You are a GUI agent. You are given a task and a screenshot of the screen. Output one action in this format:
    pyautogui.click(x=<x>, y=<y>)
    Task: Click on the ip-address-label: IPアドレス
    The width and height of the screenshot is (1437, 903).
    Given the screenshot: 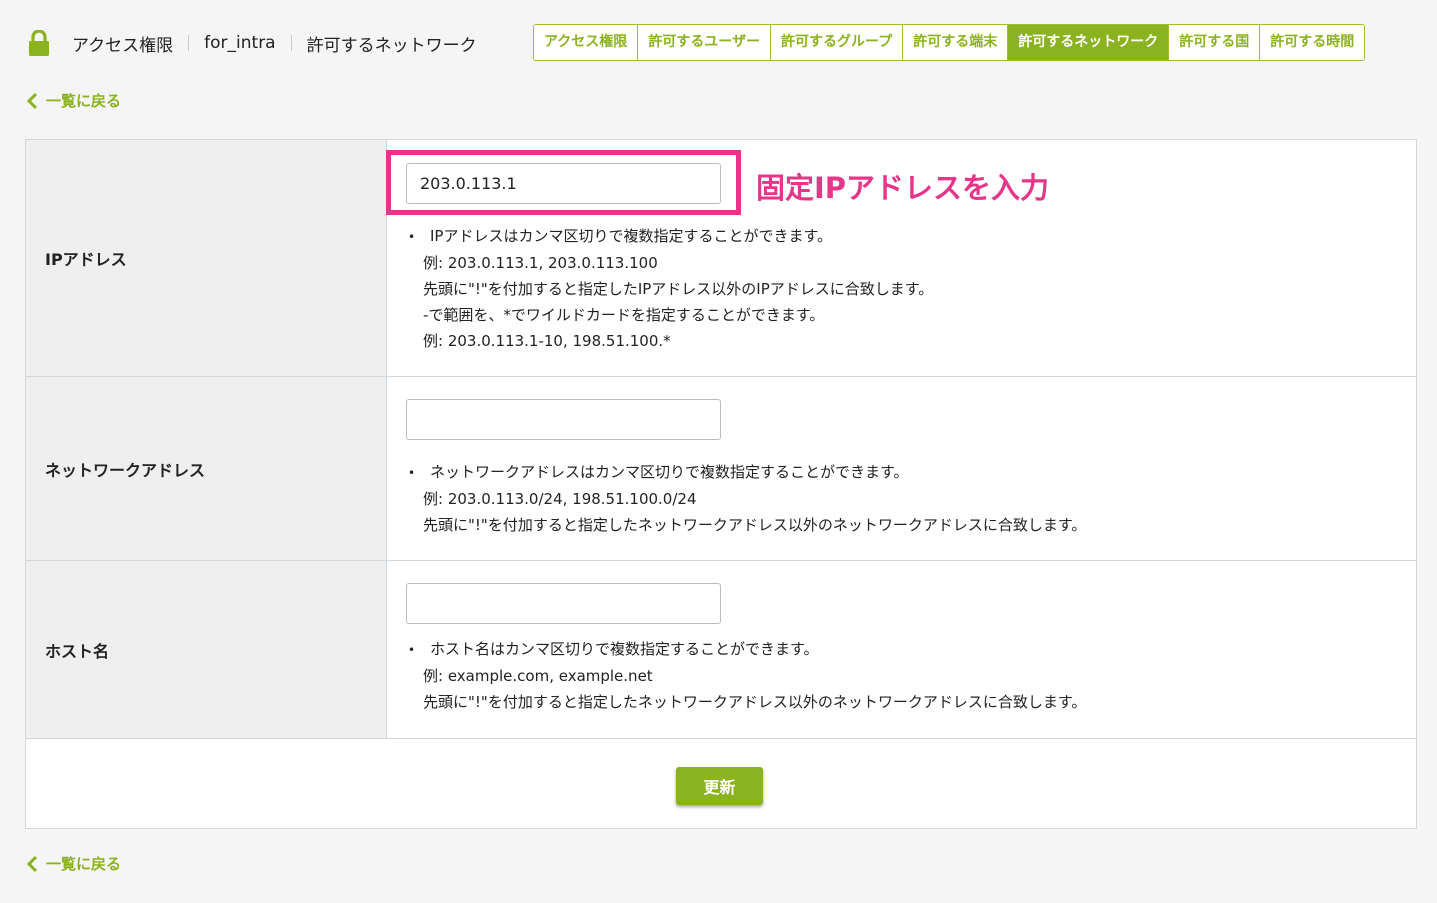 What is the action you would take?
    pyautogui.click(x=206, y=258)
    